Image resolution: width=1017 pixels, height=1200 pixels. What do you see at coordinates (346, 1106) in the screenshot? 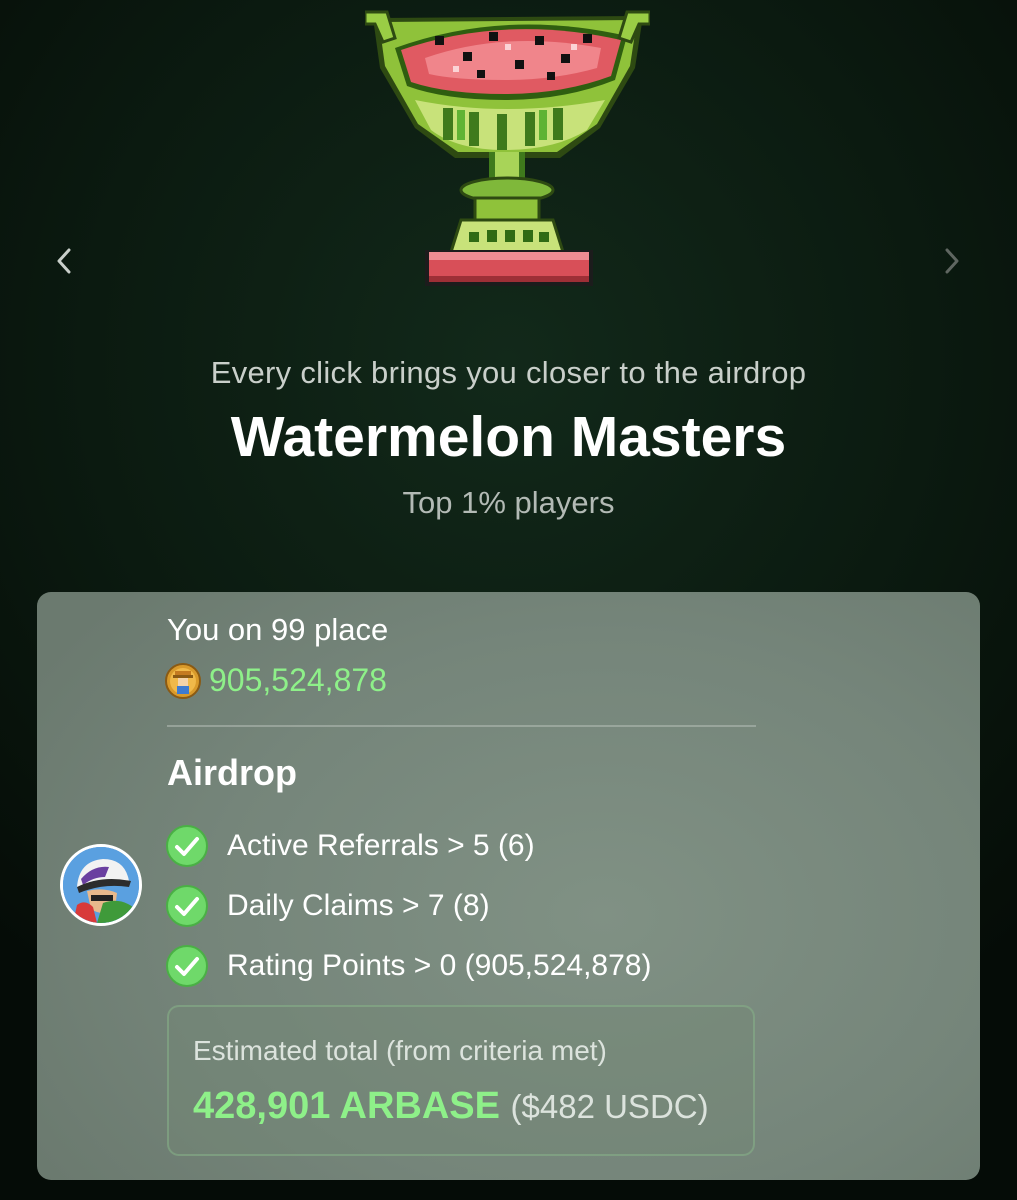
I see `estimate-amount: 428,901 ARBASE` at bounding box center [346, 1106].